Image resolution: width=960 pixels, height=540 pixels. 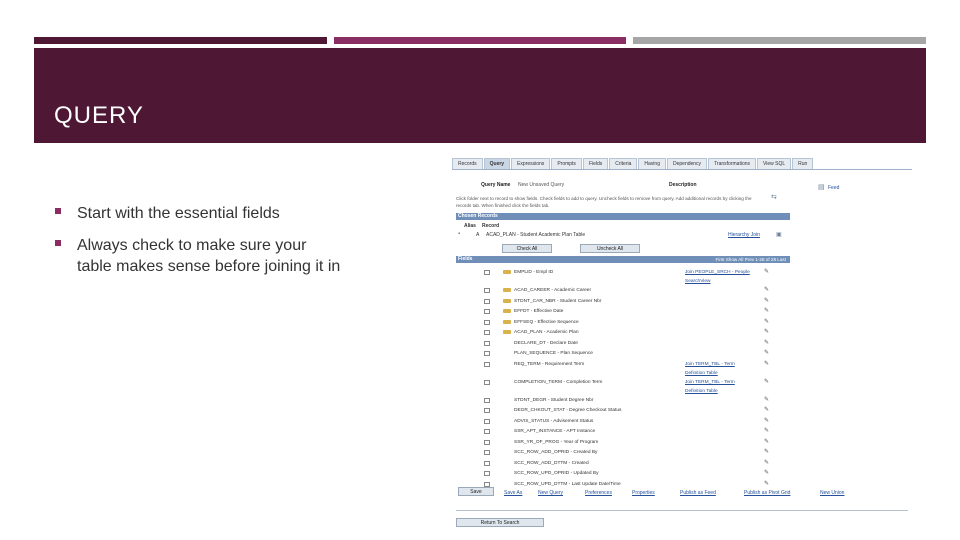 What do you see at coordinates (478, 235) in the screenshot?
I see `record-alias: A` at bounding box center [478, 235].